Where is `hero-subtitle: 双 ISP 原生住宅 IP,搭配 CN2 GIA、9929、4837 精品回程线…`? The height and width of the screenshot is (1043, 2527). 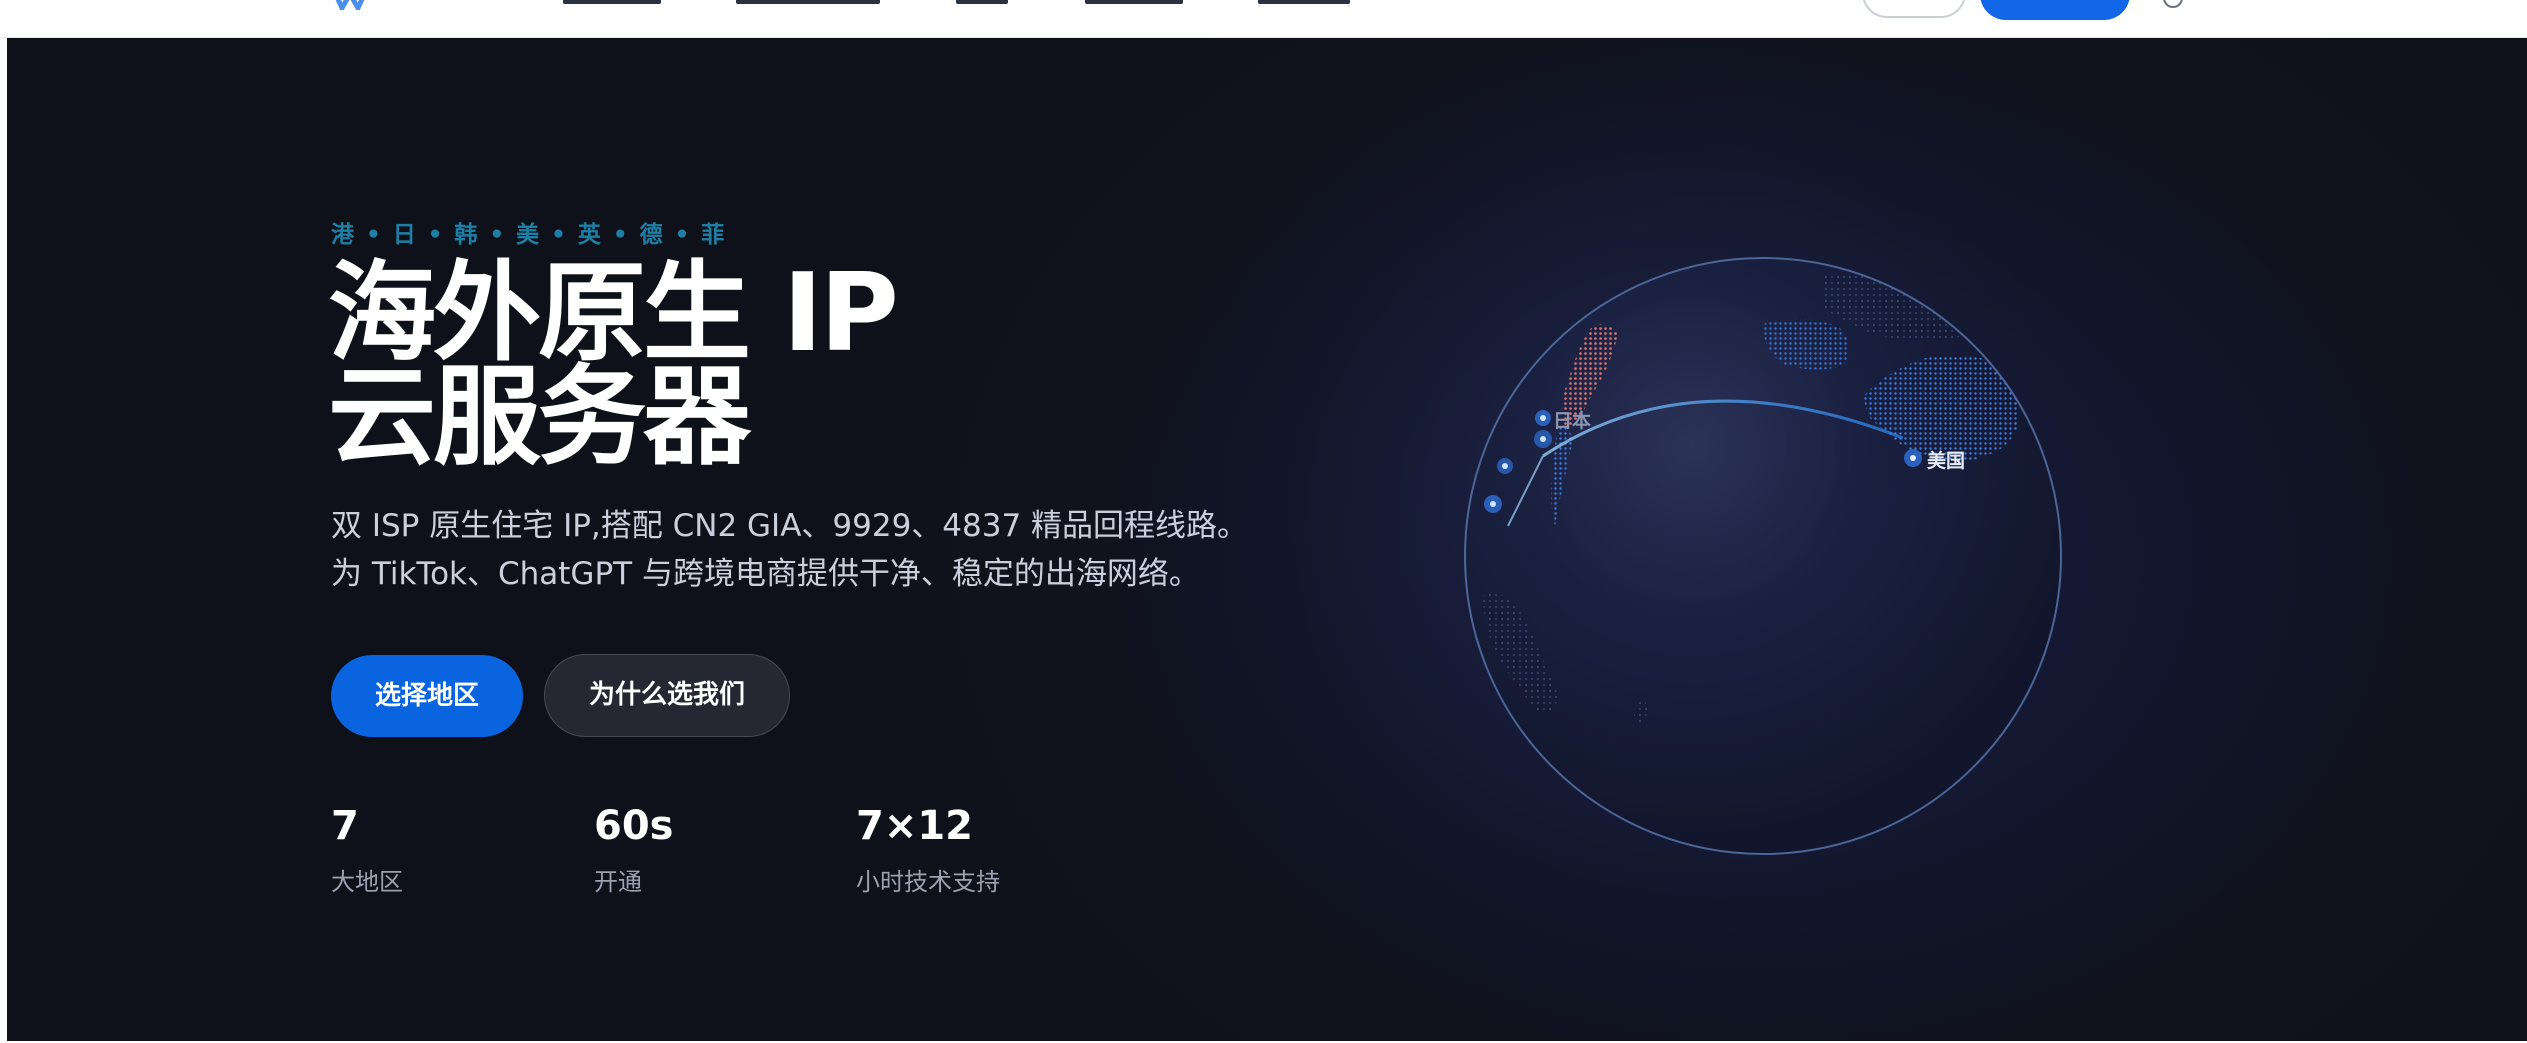
hero-subtitle: 双 ISP 原生住宅 IP,搭配 CN2 GIA、9929、4837 精品回程线… is located at coordinates (790, 550).